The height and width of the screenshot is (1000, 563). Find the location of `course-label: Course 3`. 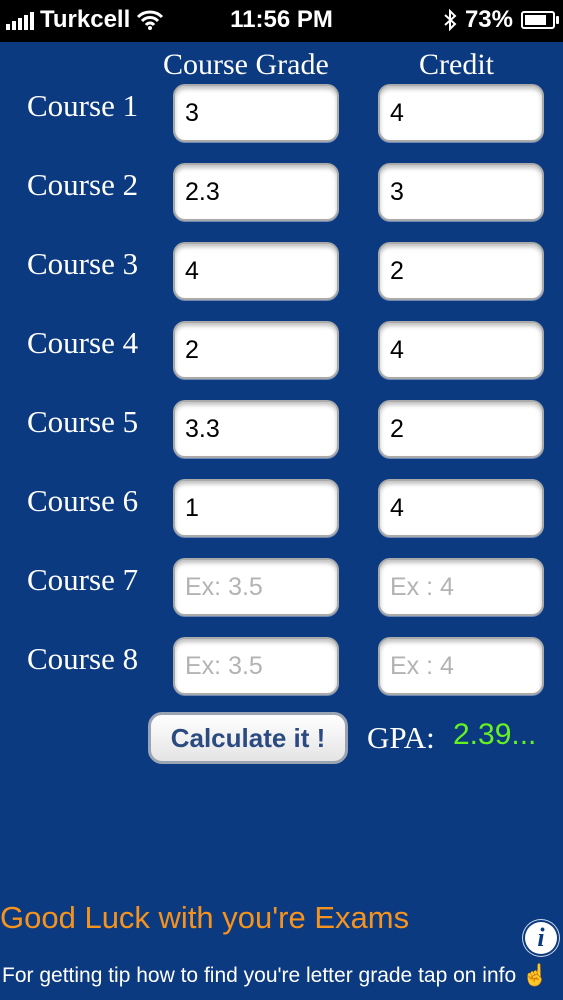

course-label: Course 3 is located at coordinates (83, 263).